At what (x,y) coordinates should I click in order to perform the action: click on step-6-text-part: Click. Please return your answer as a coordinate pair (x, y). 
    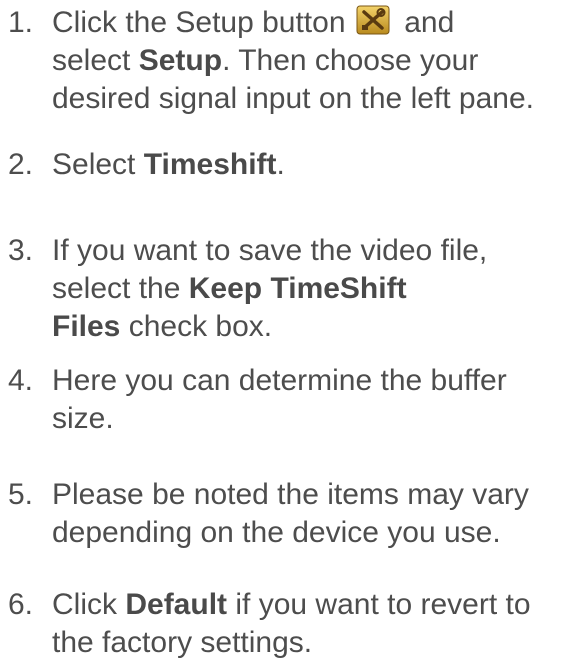
    Looking at the image, I should click on (89, 604).